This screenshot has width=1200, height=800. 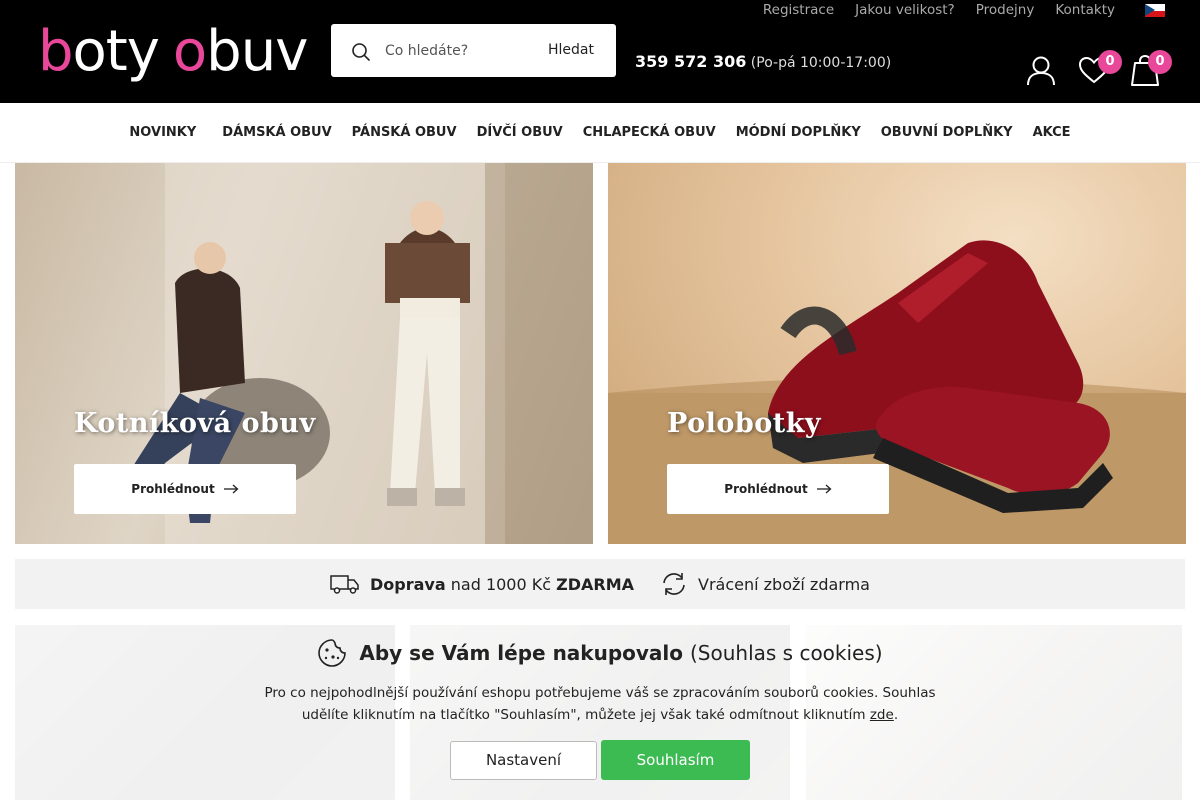 What do you see at coordinates (189, 51) in the screenshot?
I see `logo-letter: o` at bounding box center [189, 51].